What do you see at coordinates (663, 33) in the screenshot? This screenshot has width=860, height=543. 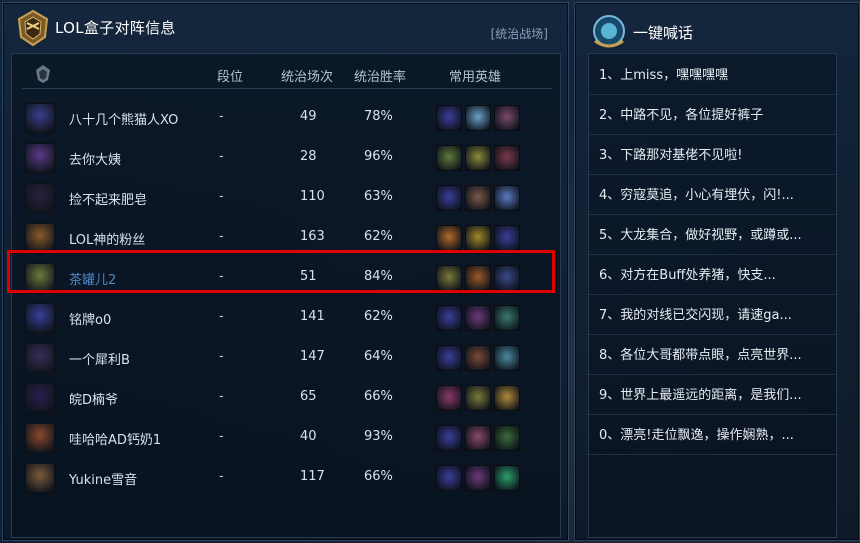 I see `quick-chat-title: 一键喊话` at bounding box center [663, 33].